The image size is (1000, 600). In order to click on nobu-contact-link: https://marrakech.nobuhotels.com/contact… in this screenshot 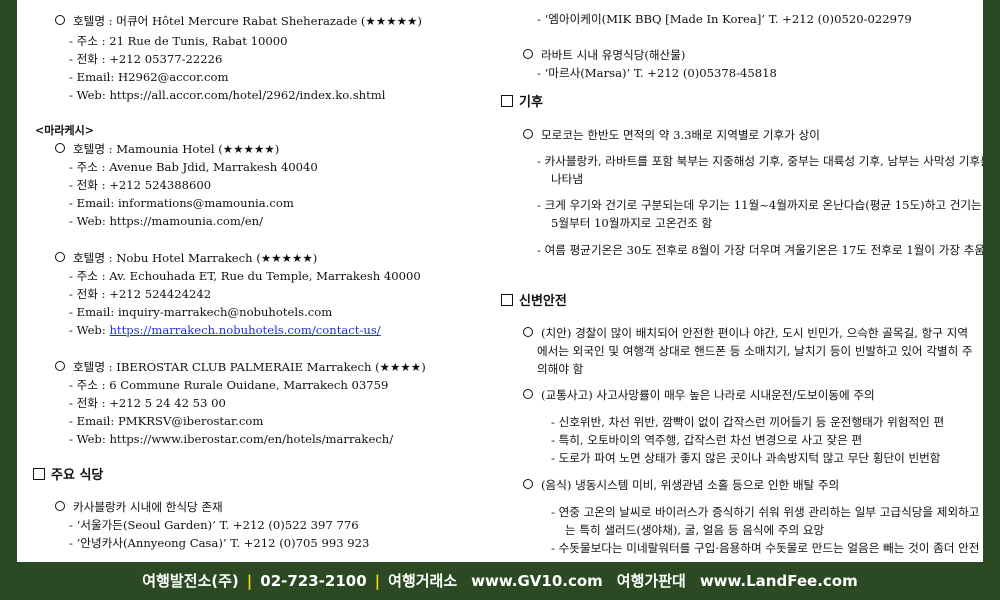, I will do `click(244, 330)`.